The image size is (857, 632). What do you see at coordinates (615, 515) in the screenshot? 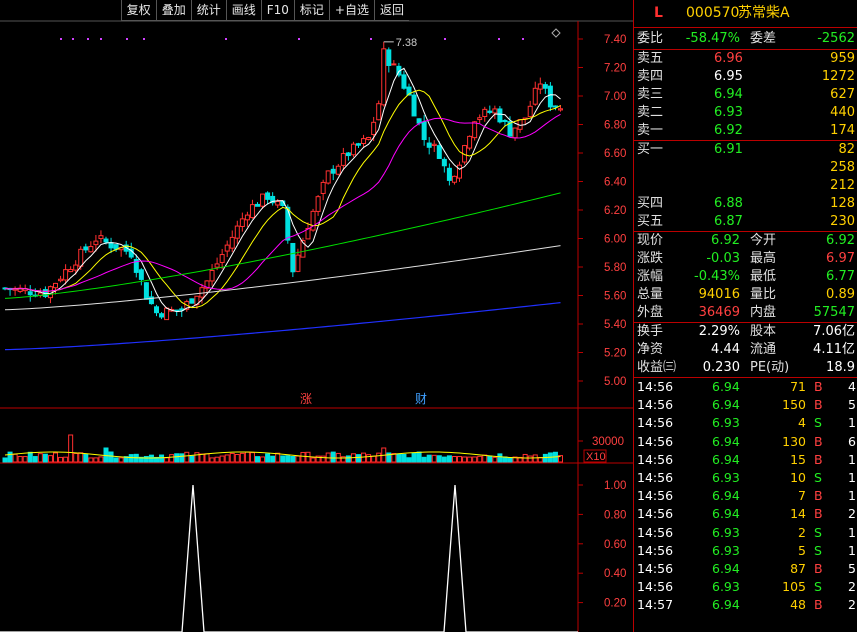
I see `indicator-tick-label: 0.80` at bounding box center [615, 515].